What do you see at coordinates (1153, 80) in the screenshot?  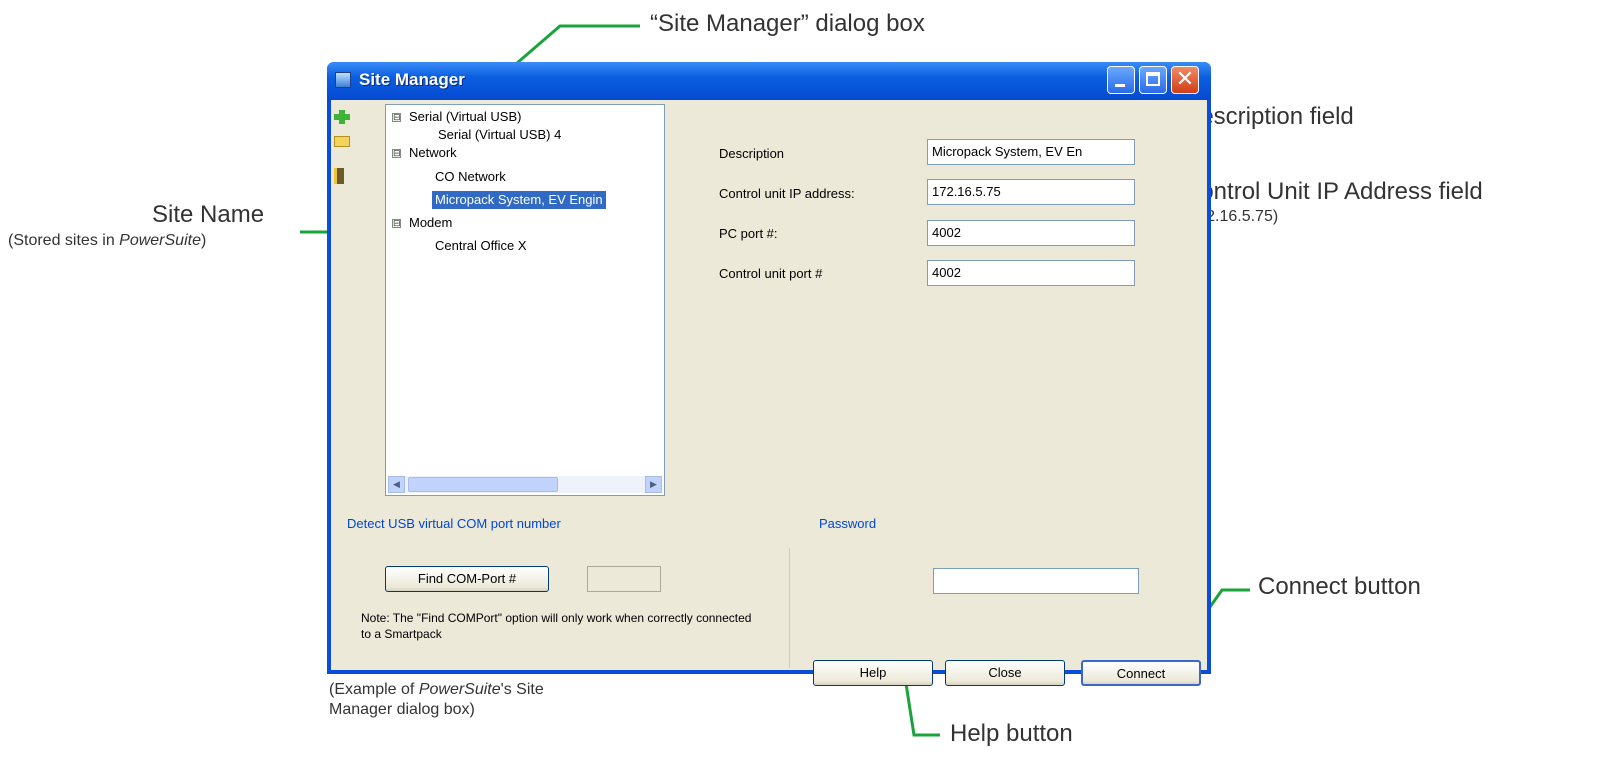 I see `maximize-button` at bounding box center [1153, 80].